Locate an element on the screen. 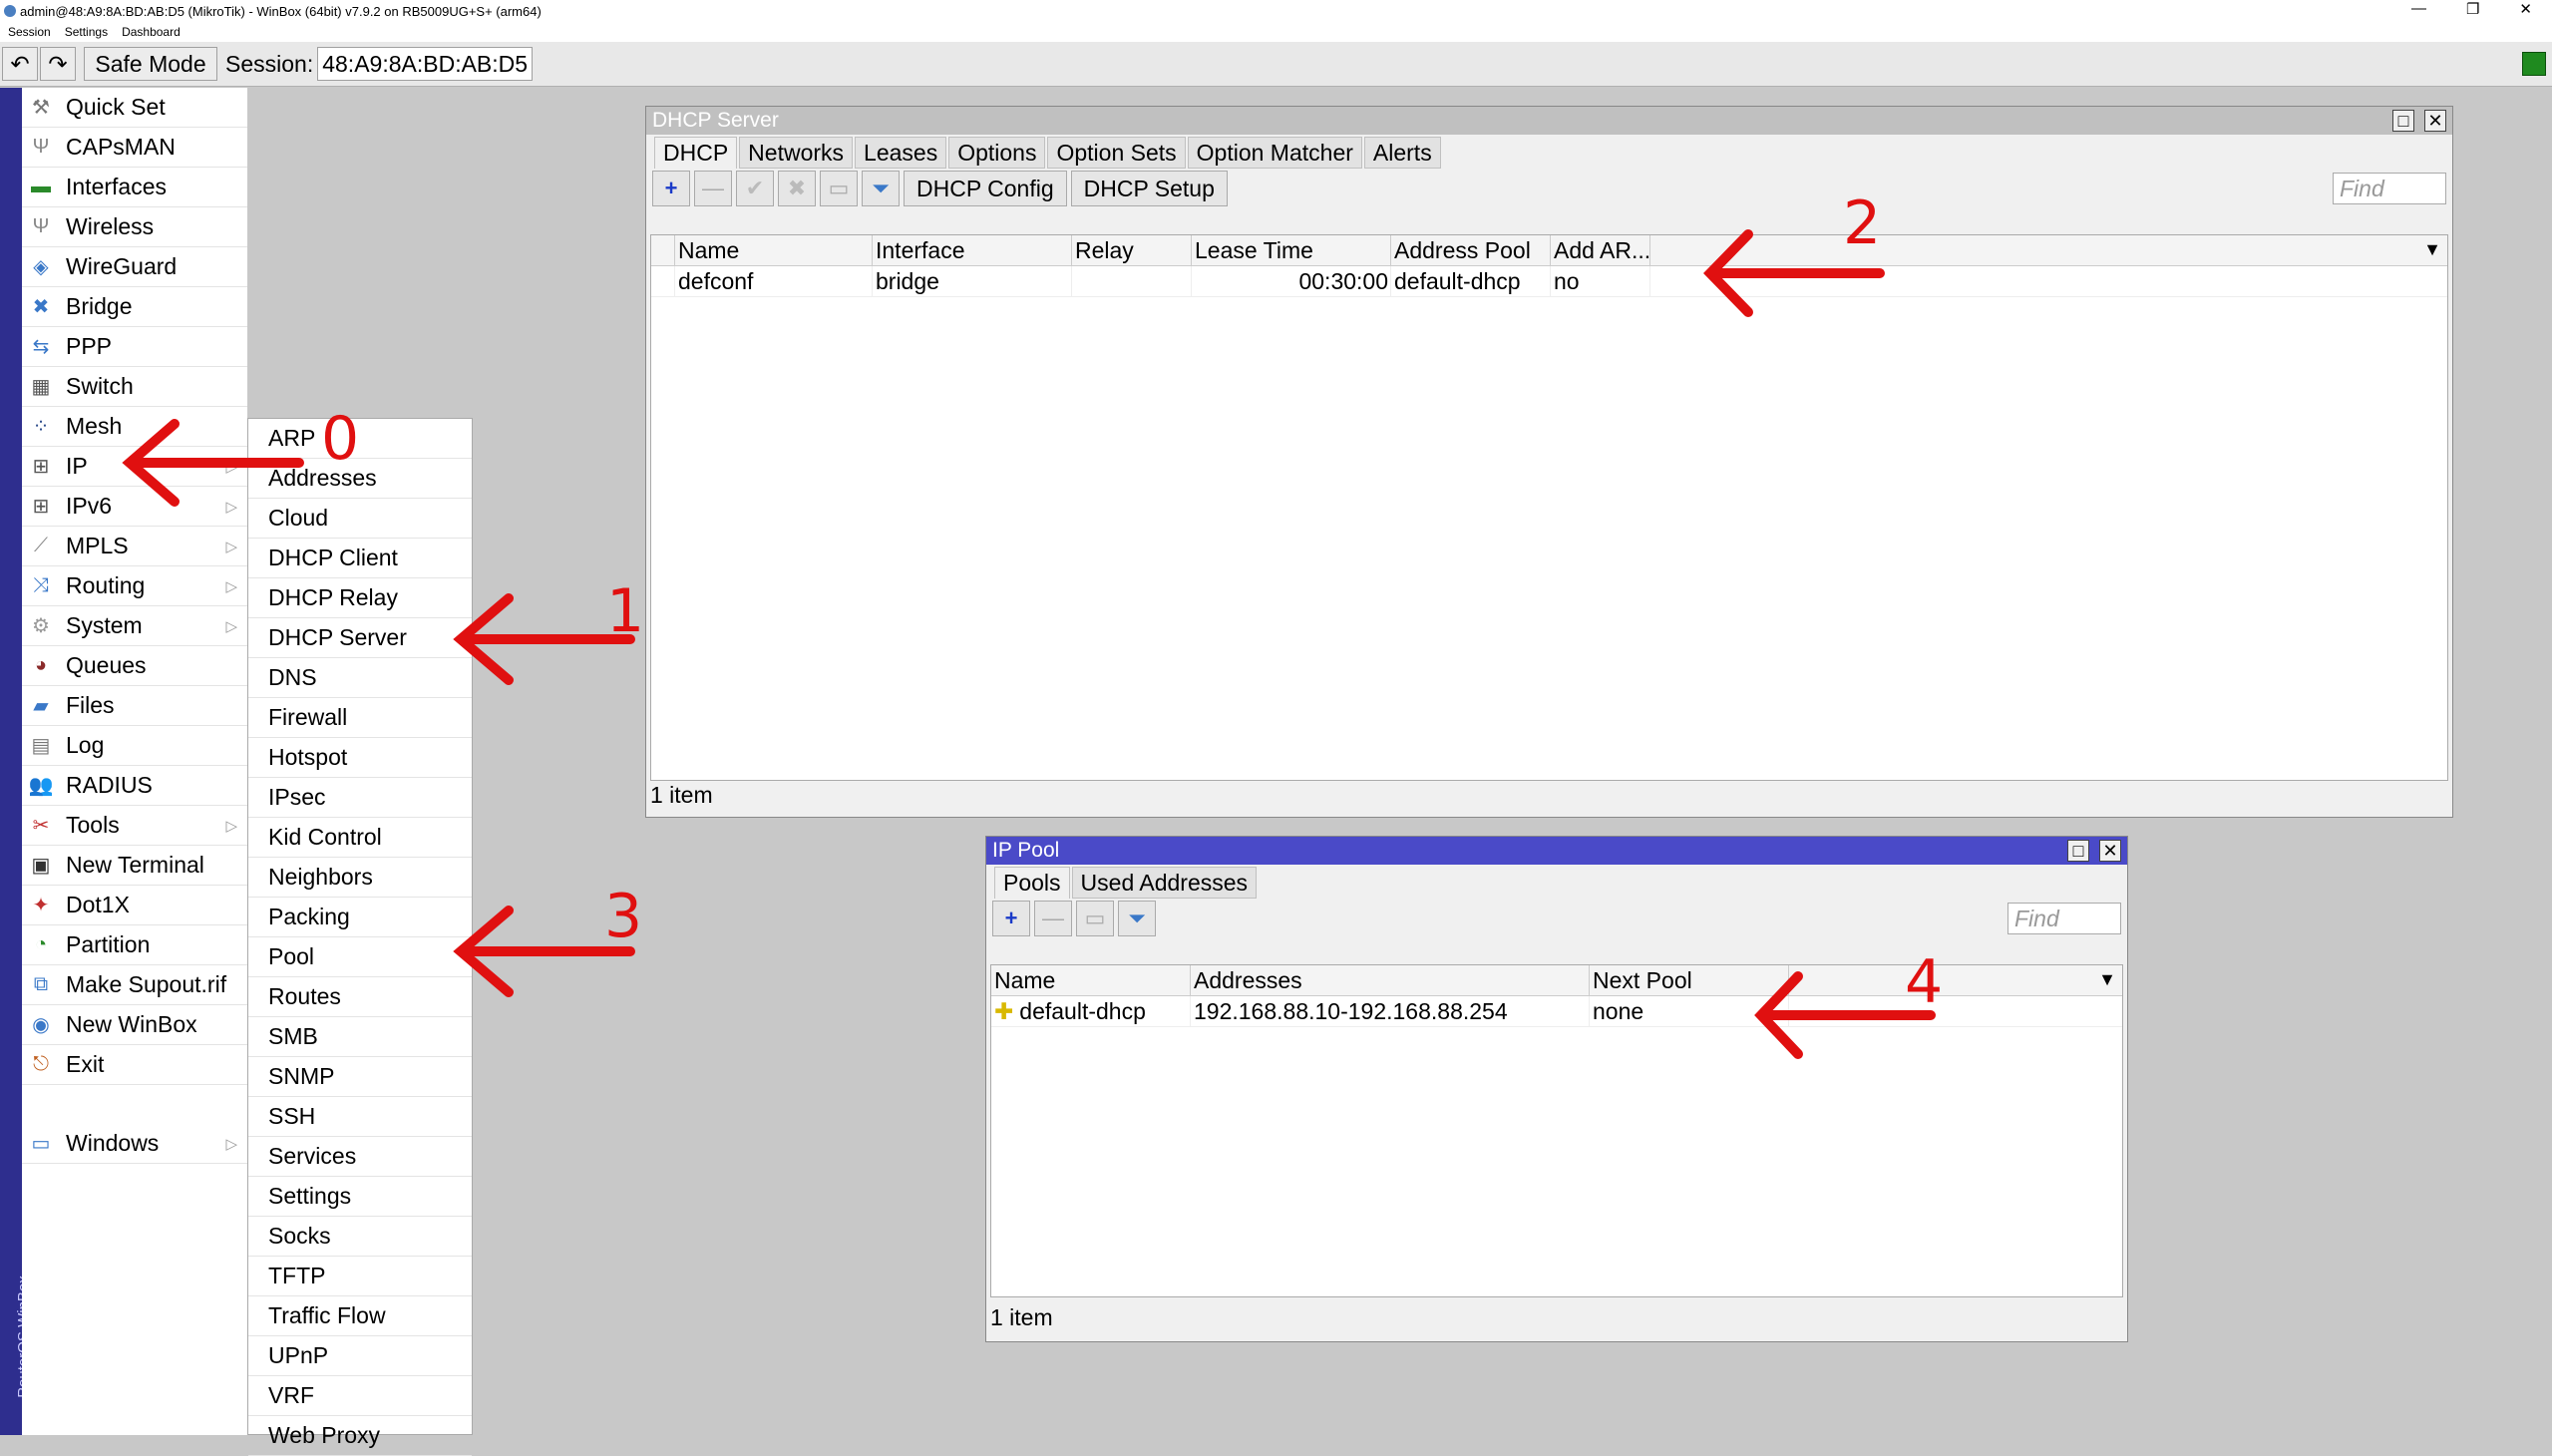 This screenshot has width=2552, height=1456. annotation-2: 2 is located at coordinates (1862, 223).